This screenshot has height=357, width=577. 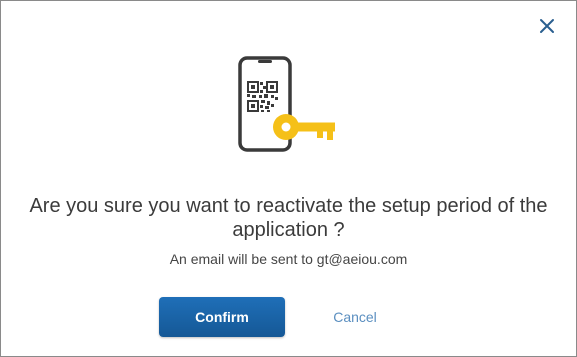 I want to click on phone-qr-key-icon, so click(x=286, y=104).